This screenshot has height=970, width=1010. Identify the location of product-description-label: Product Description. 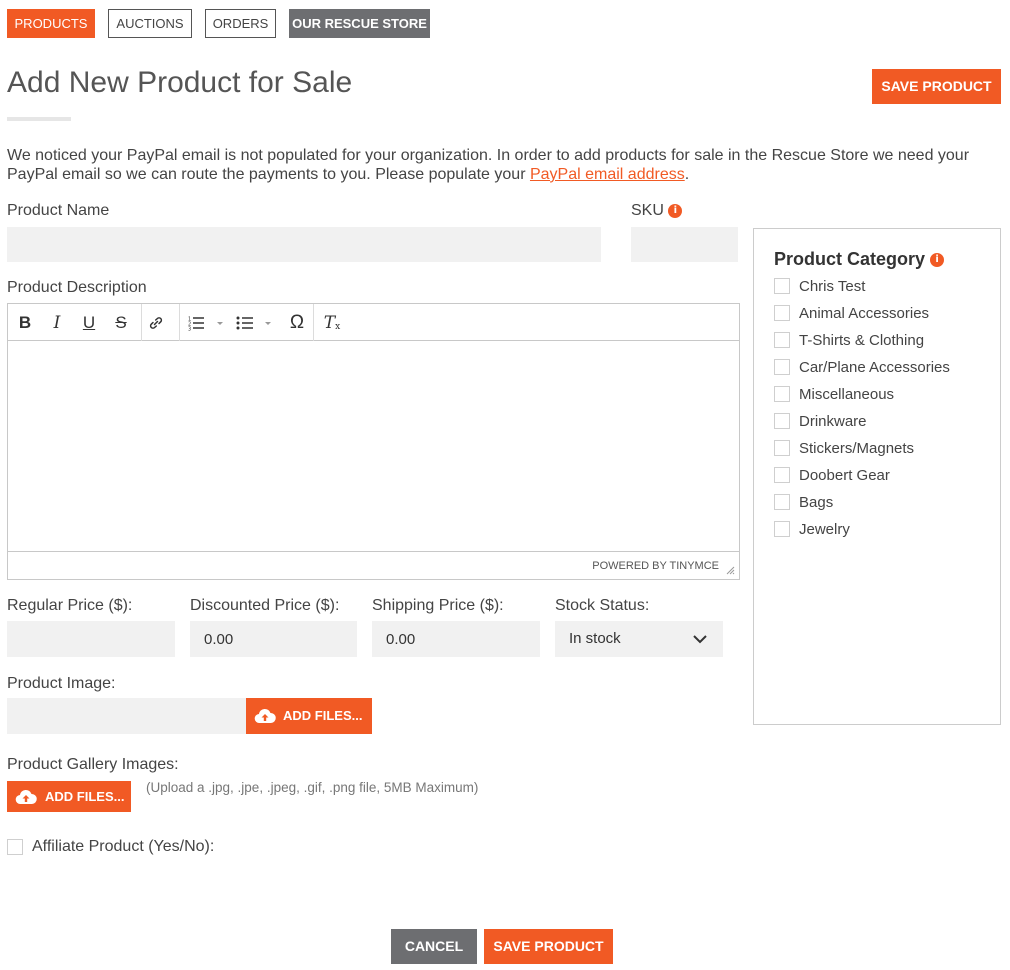
(77, 287).